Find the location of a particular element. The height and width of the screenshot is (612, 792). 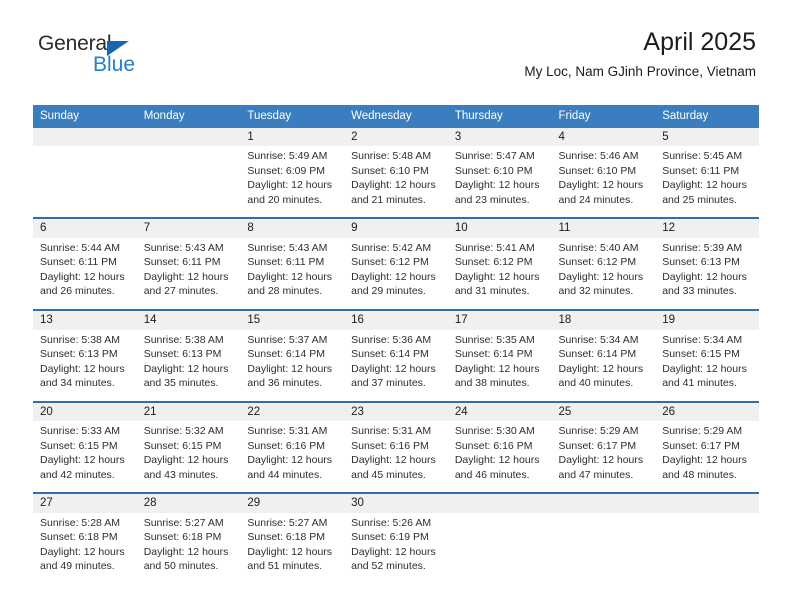

sunset-text: Sunset: 6:17 PM is located at coordinates (597, 445).